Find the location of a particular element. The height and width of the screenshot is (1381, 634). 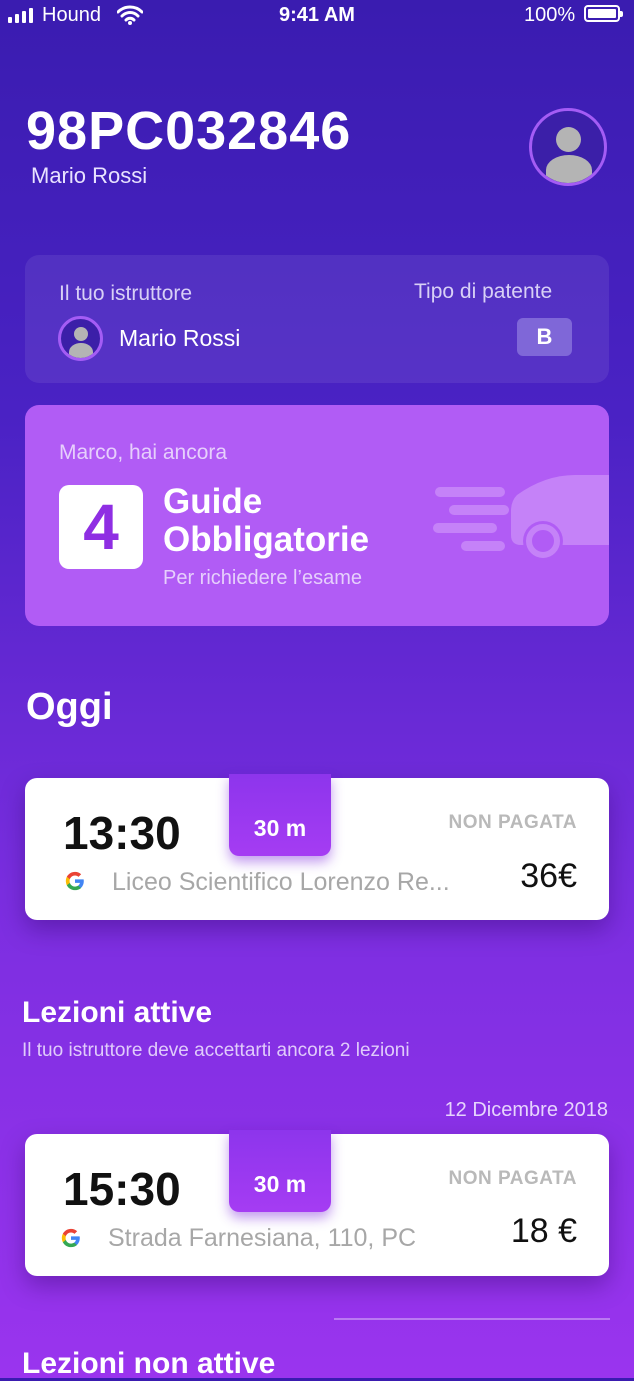

section-title-active: Lezioni attive is located at coordinates (117, 1012).